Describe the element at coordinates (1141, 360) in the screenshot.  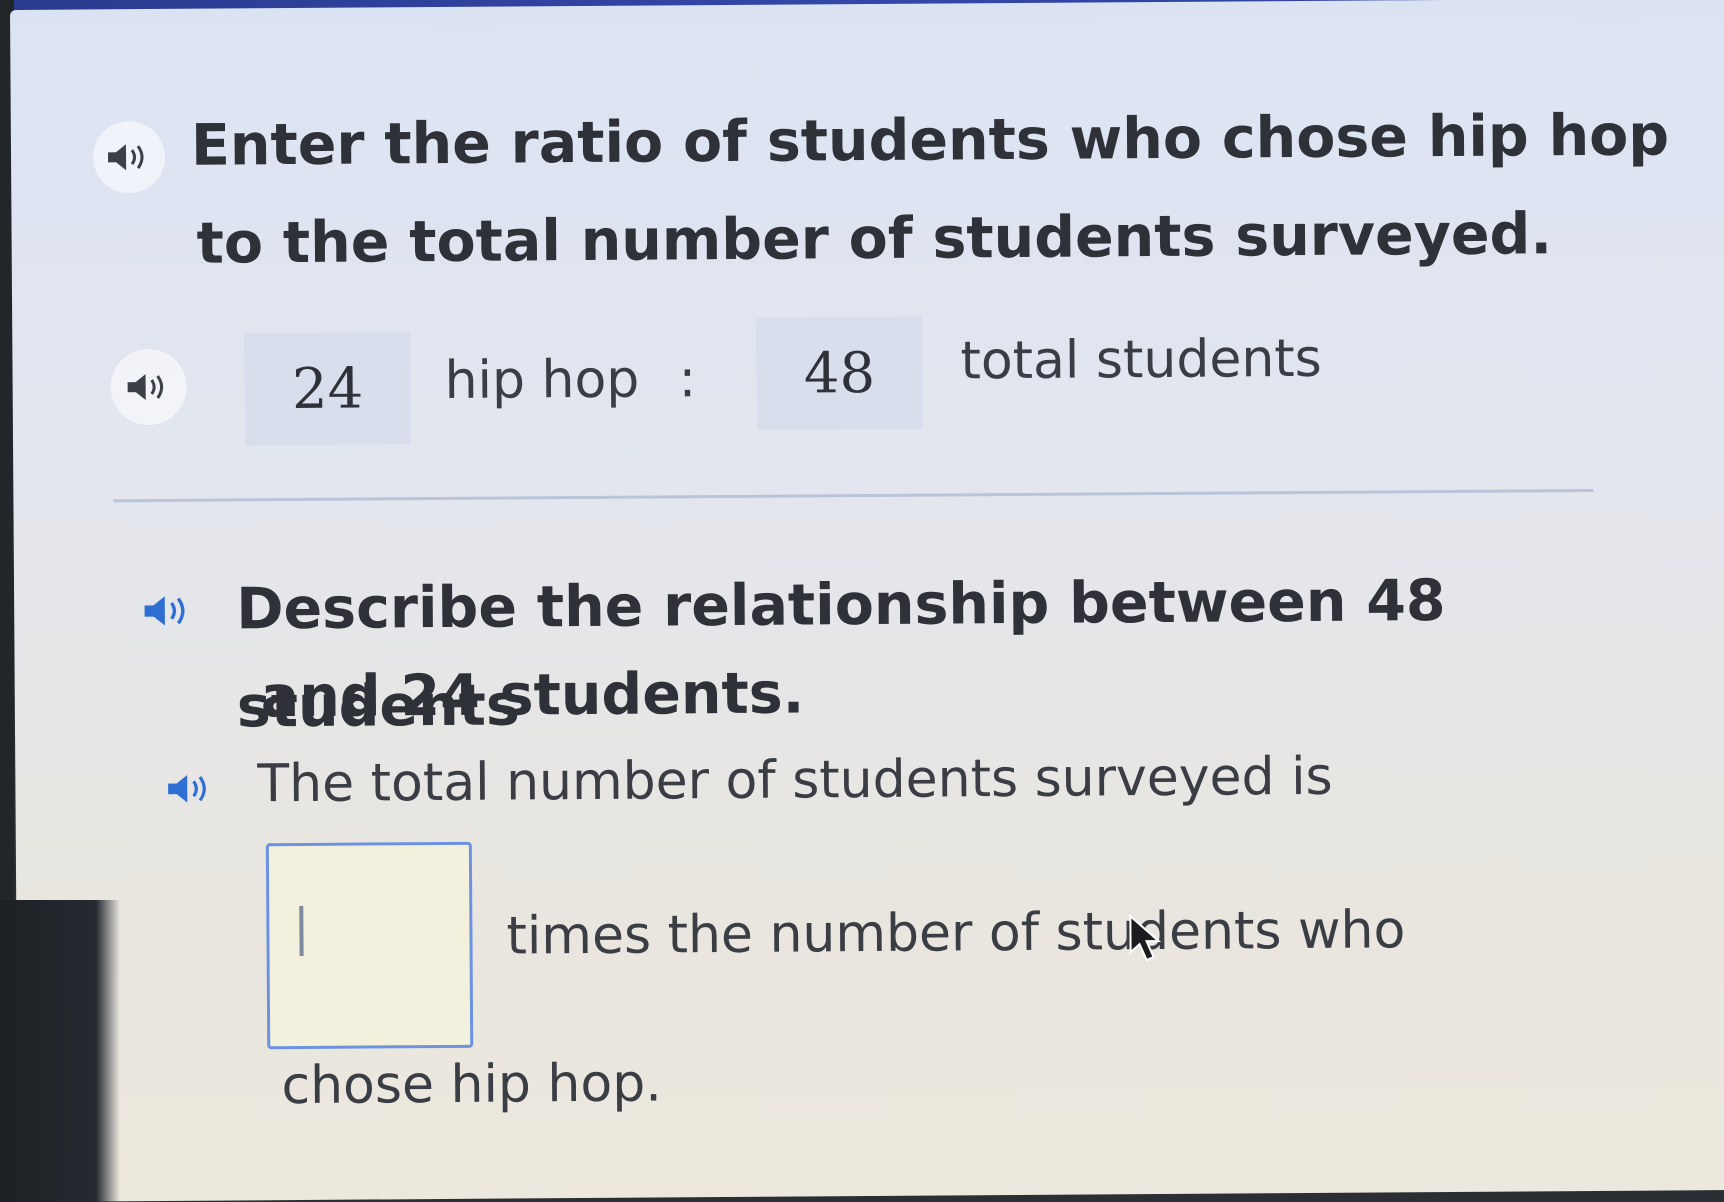
I see `total-students-label: total students` at that location.